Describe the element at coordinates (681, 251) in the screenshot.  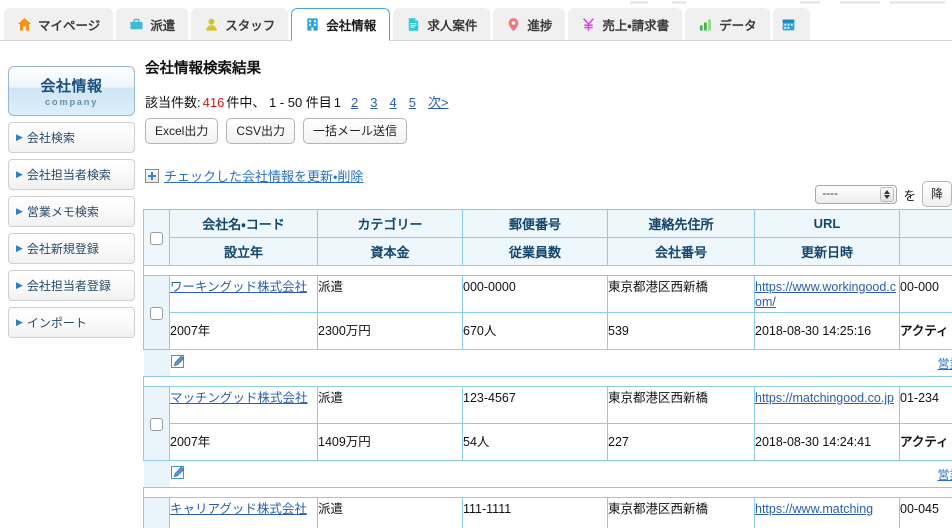
I see `header-company-number: 会社番号` at that location.